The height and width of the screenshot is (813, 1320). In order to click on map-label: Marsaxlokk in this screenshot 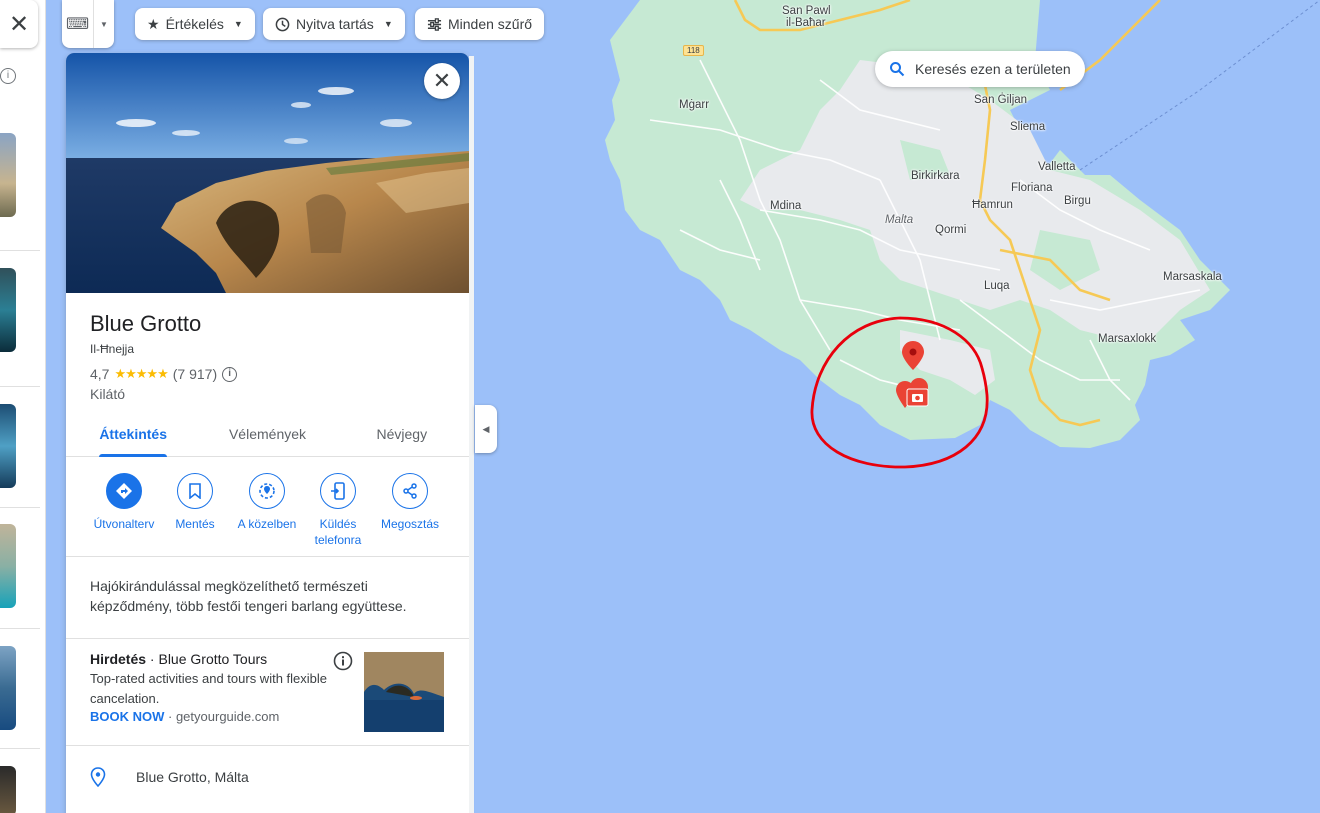, I will do `click(1127, 339)`.